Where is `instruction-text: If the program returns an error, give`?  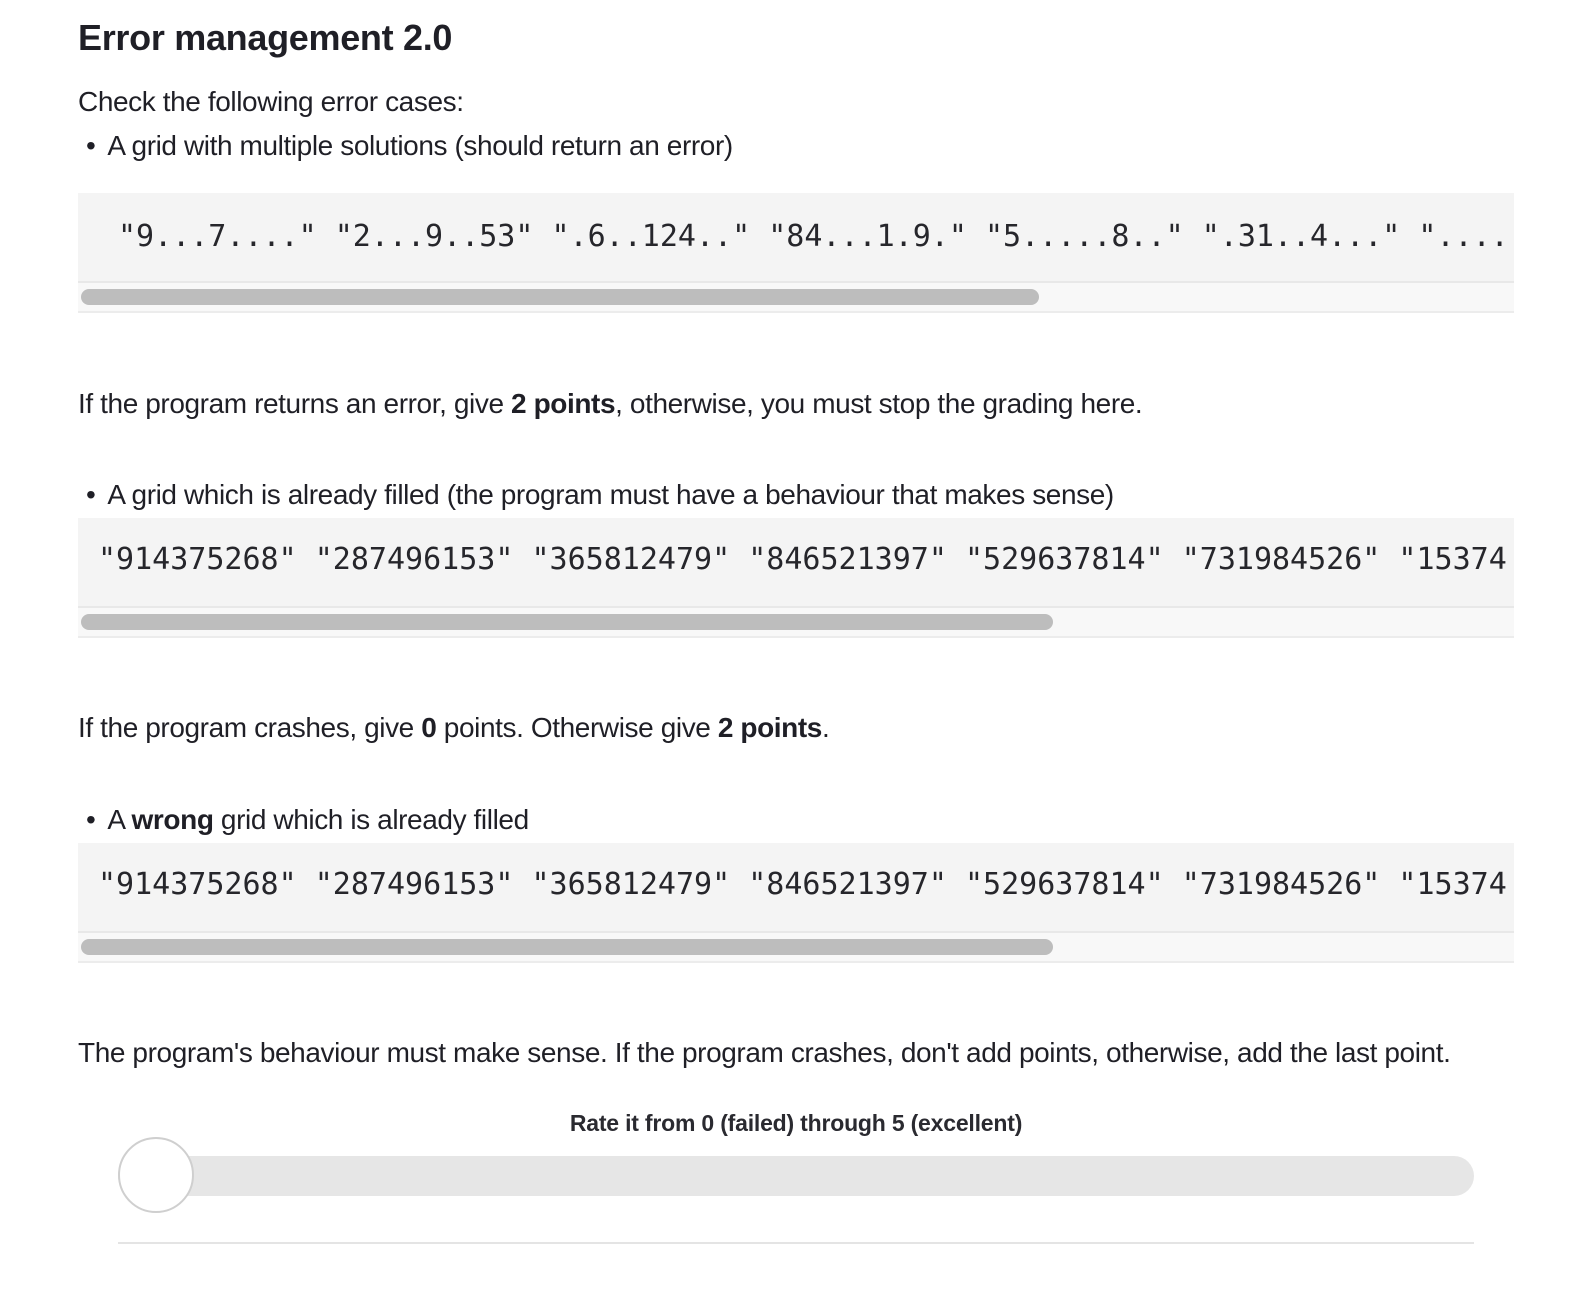 instruction-text: If the program returns an error, give is located at coordinates (295, 403).